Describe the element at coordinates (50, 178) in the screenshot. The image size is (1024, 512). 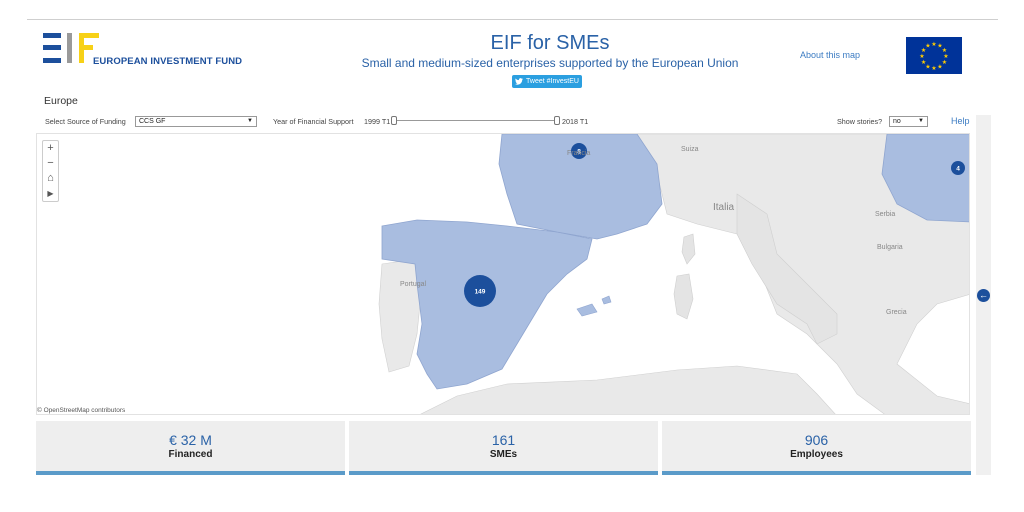
I see `home-icon: ⌂` at that location.